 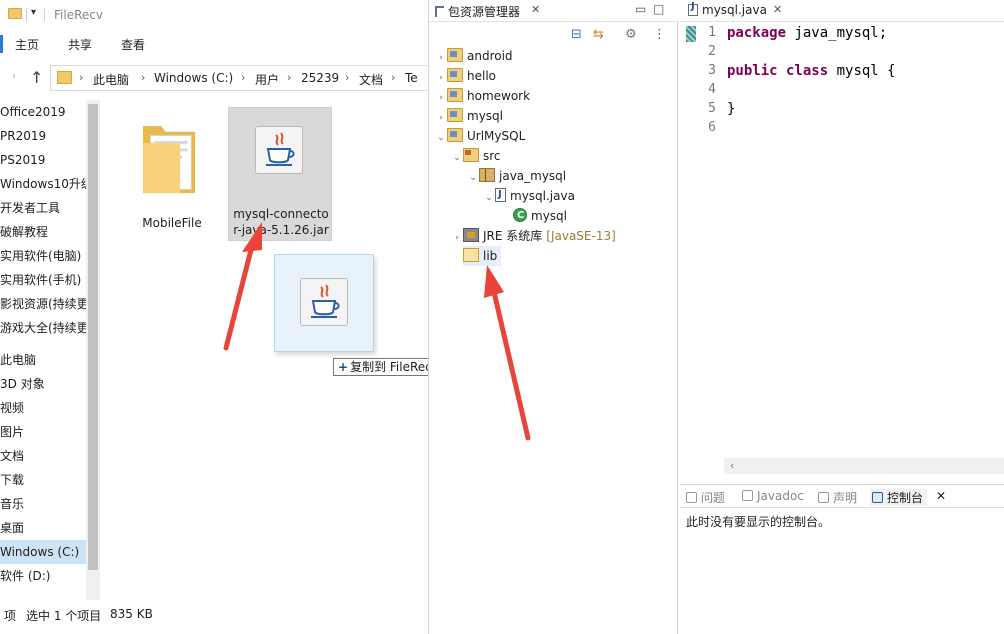 I want to click on nav-item-desktop: 桌面, so click(x=43, y=528).